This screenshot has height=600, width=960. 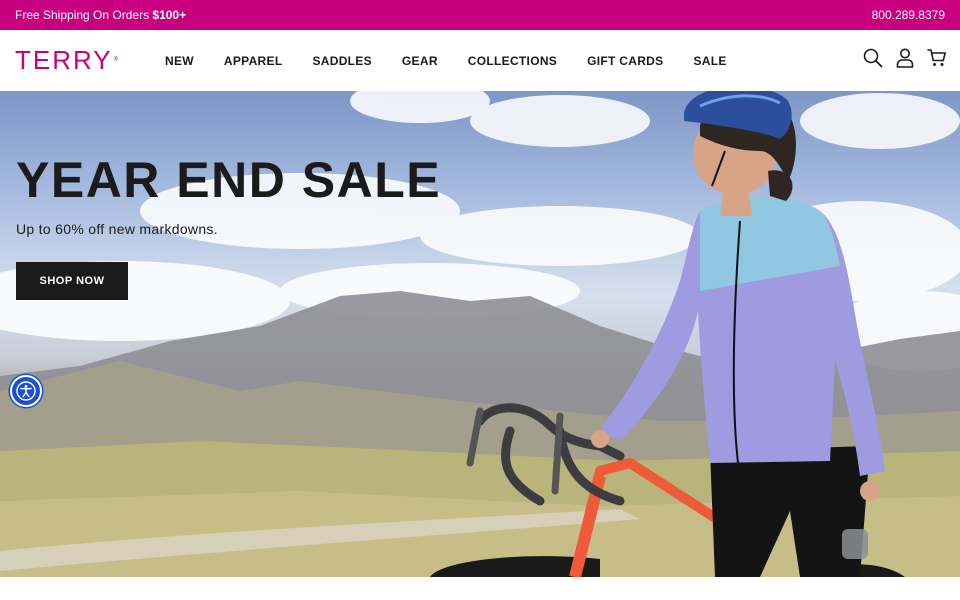 What do you see at coordinates (512, 61) in the screenshot?
I see `nav-item-collections: COLLECTIONS` at bounding box center [512, 61].